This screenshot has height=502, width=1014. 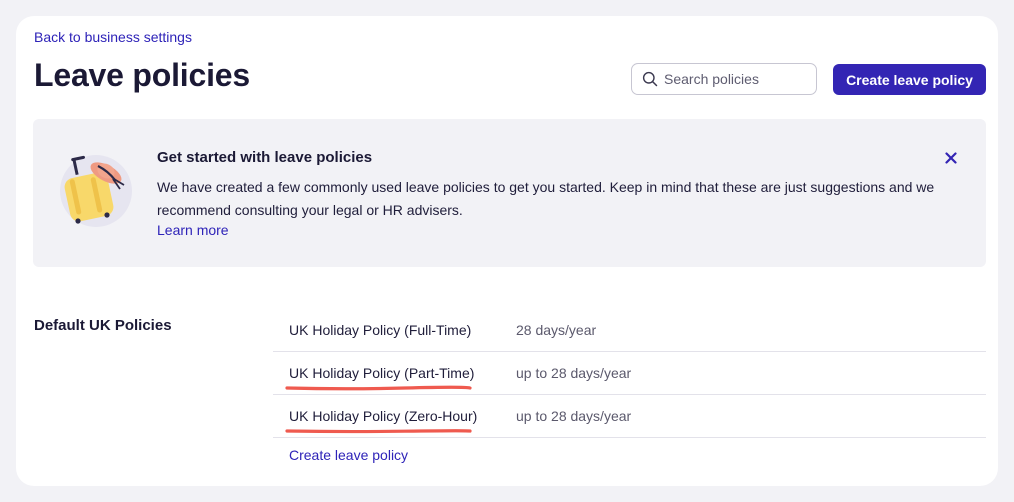 What do you see at coordinates (381, 373) in the screenshot?
I see `policy-name: UK Holiday Policy (Part-Time)` at bounding box center [381, 373].